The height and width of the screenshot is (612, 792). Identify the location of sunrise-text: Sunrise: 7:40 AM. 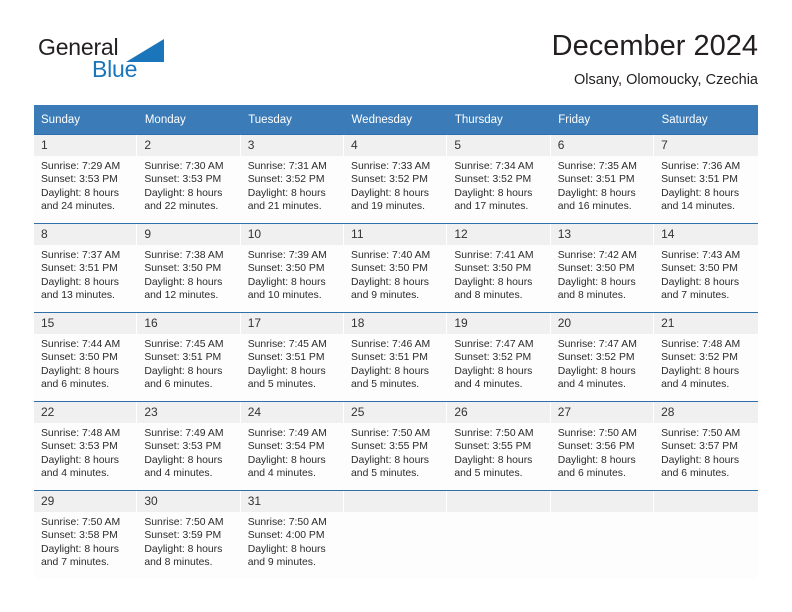
(391, 255).